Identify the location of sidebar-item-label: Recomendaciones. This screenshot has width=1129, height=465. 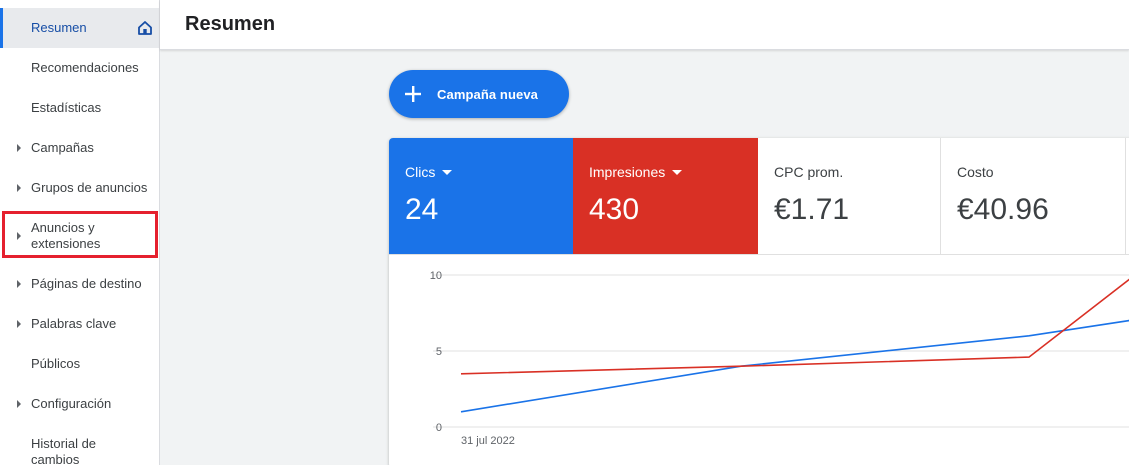
(85, 67).